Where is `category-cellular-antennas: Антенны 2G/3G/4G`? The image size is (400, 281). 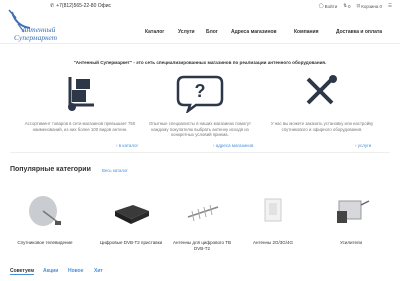
category-cellular-antennas: Антенны 2G/3G/4G is located at coordinates (273, 219).